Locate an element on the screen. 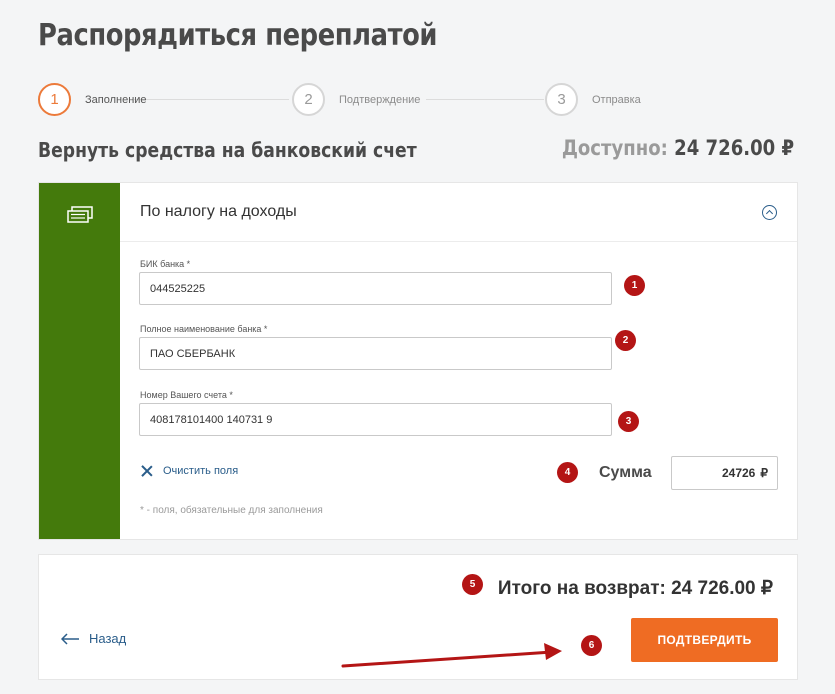 The height and width of the screenshot is (694, 835). close-icon is located at coordinates (147, 471).